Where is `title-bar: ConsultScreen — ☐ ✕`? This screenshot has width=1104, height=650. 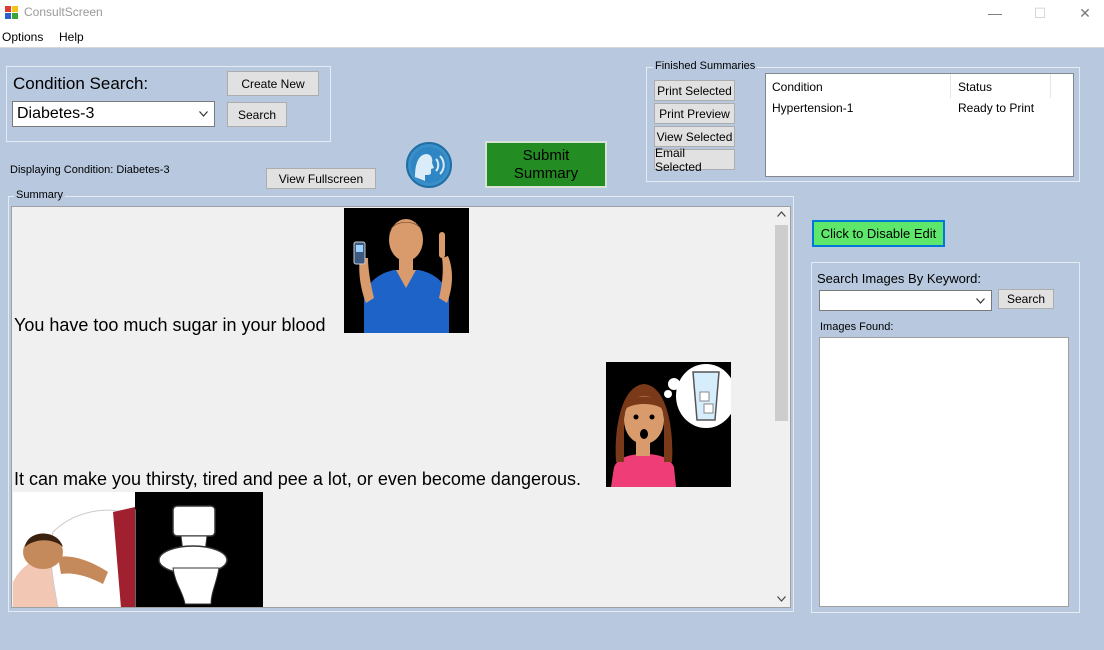 title-bar: ConsultScreen — ☐ ✕ is located at coordinates (552, 13).